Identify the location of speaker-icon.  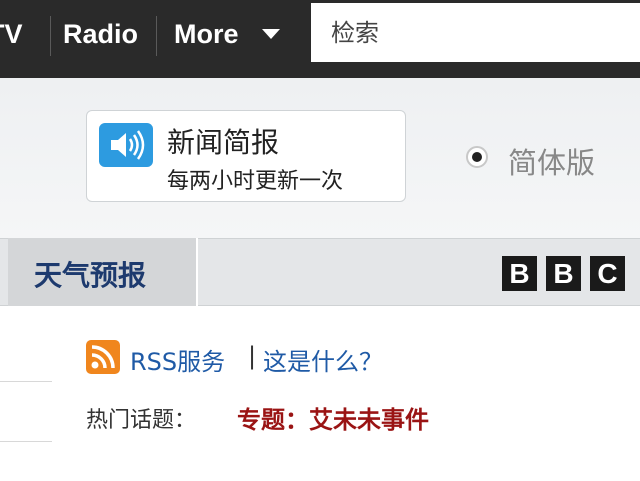
(126, 145).